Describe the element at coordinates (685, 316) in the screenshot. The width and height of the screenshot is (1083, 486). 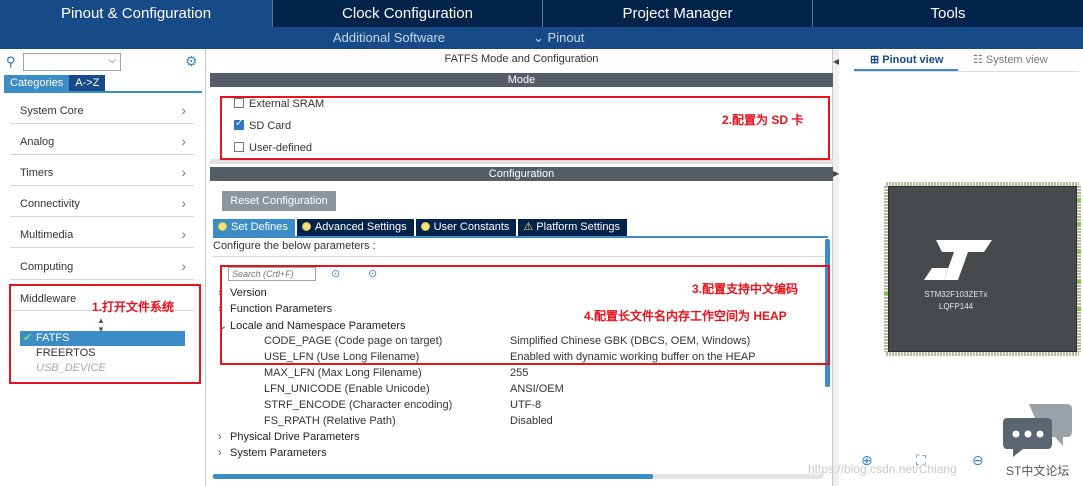
I see `annotation-4: 4.配置长文件名内存工作空间为 HEAP` at that location.